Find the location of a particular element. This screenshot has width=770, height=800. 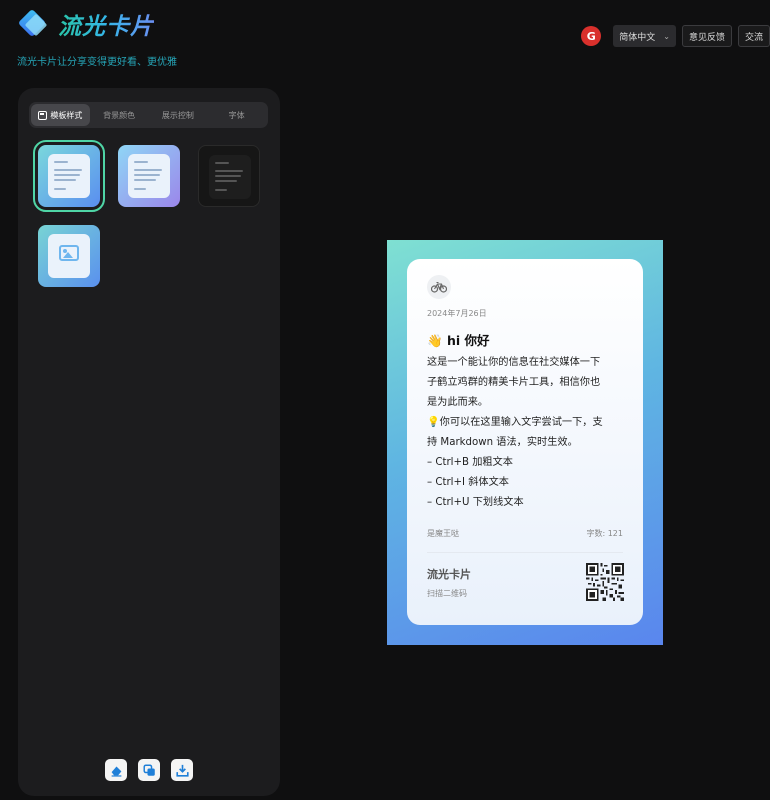

card-date: 2024年7月26日 is located at coordinates (457, 313).